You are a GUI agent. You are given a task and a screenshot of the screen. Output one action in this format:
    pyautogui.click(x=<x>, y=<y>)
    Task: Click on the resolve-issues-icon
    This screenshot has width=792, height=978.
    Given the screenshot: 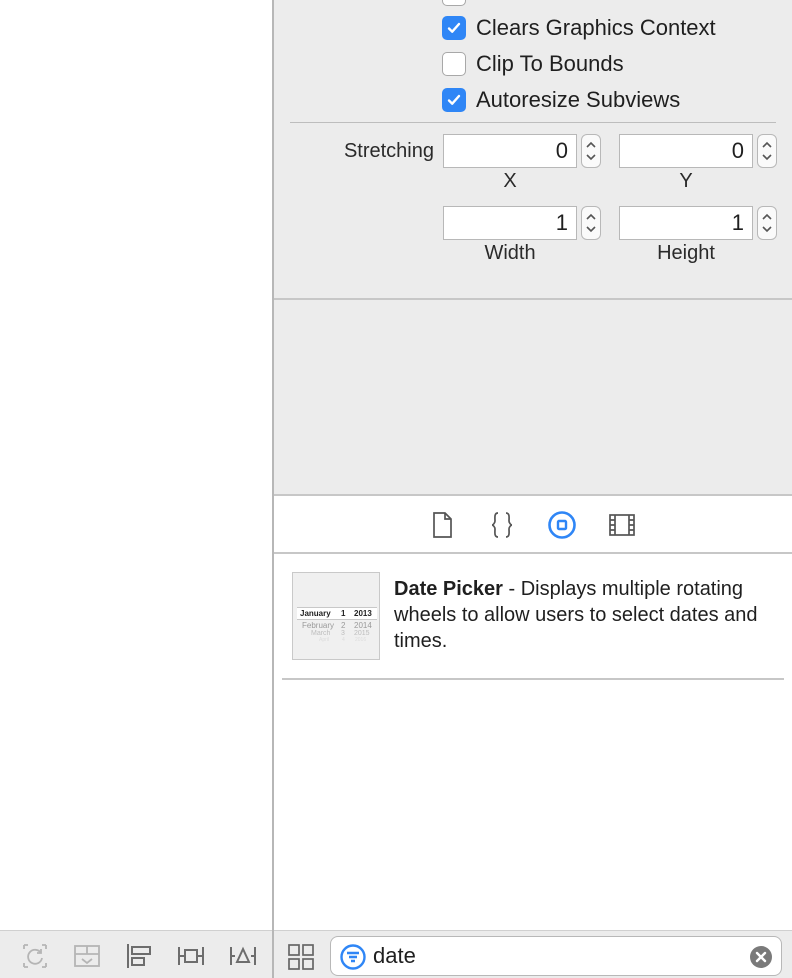 What is the action you would take?
    pyautogui.click(x=243, y=956)
    